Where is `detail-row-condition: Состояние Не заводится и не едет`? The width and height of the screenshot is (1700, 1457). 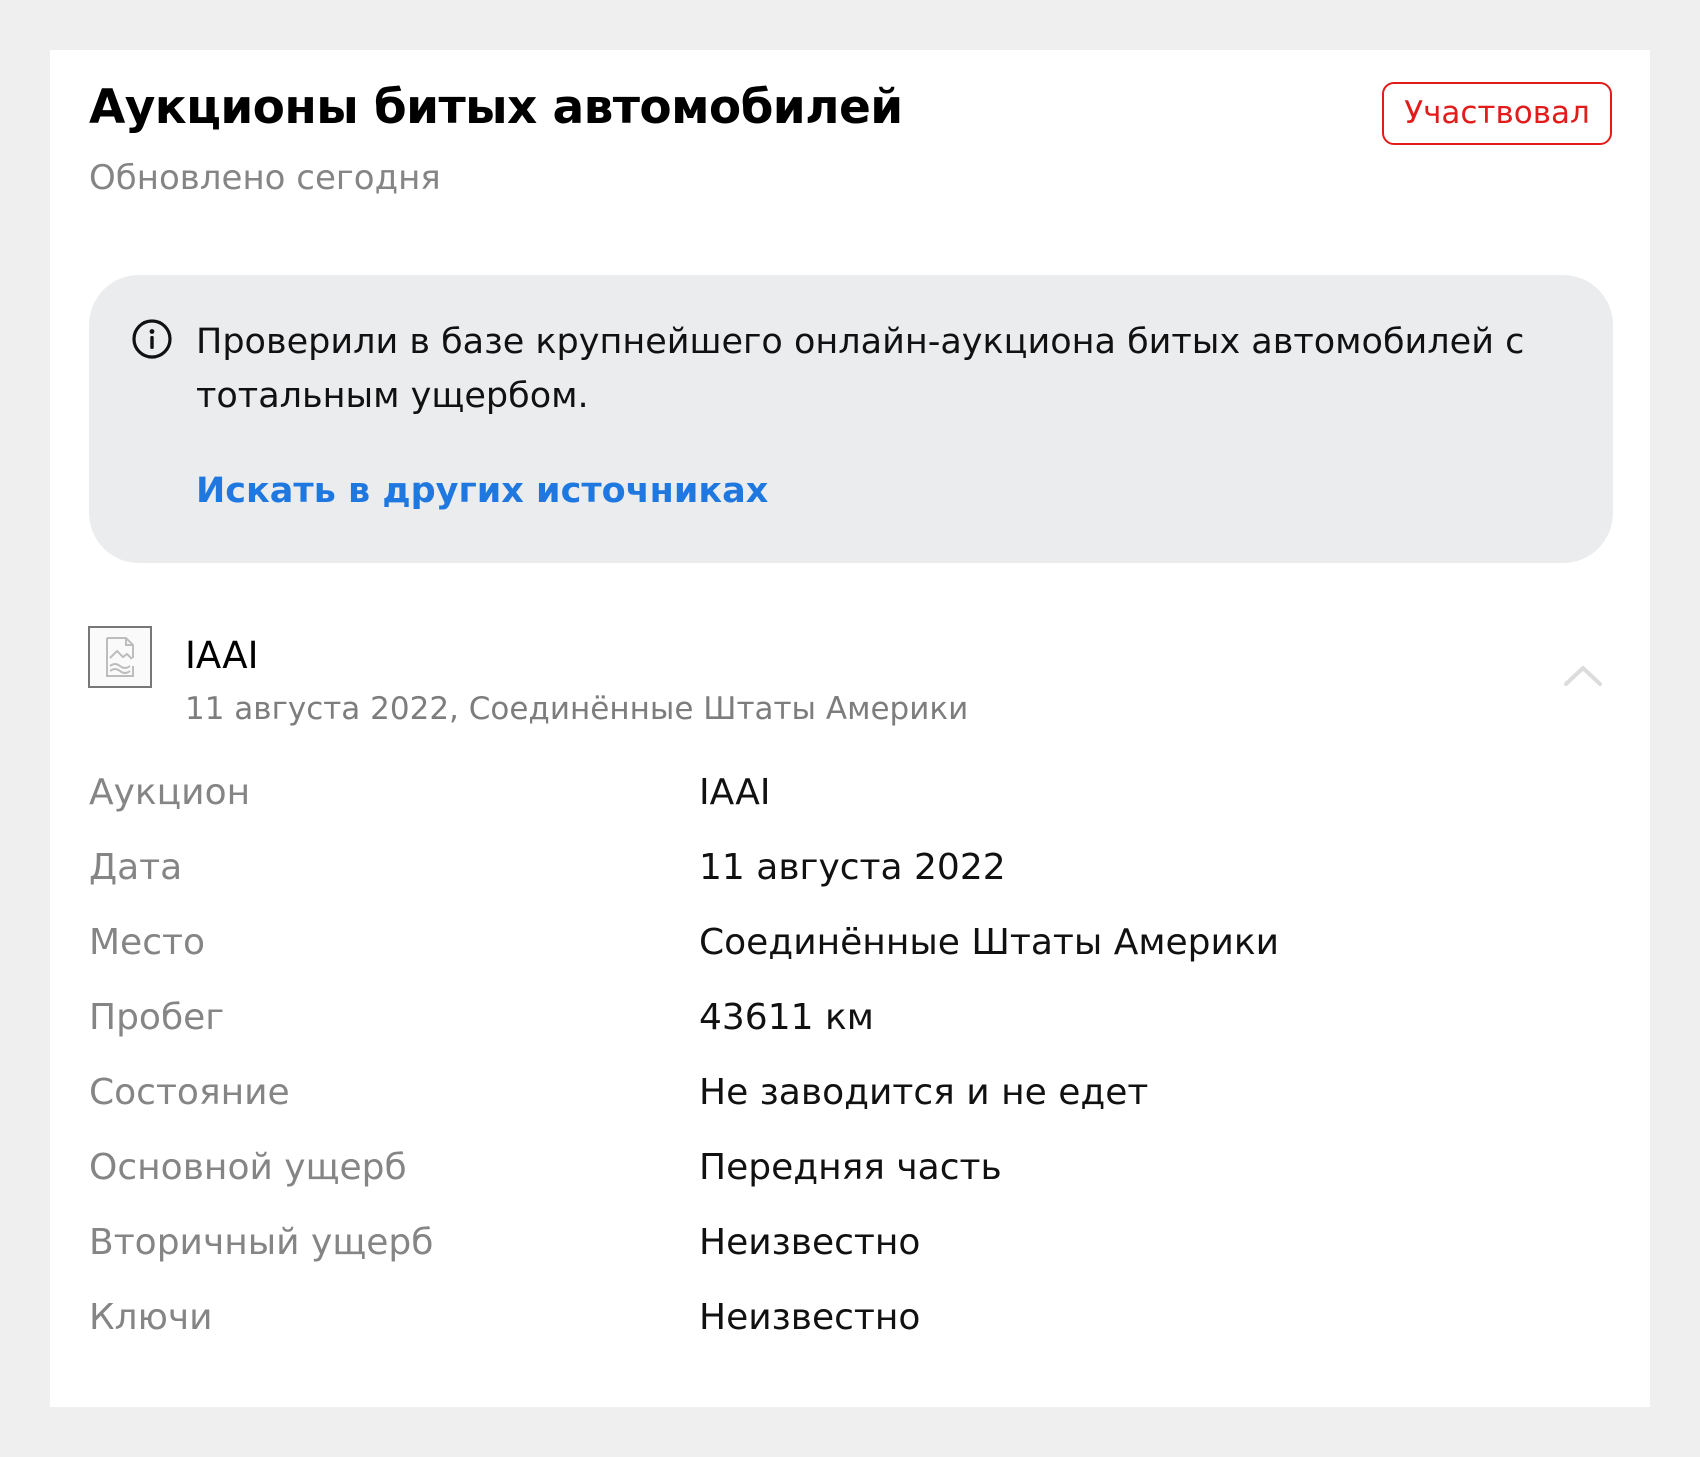
detail-row-condition: Состояние Не заводится и не едет is located at coordinates (849, 1094).